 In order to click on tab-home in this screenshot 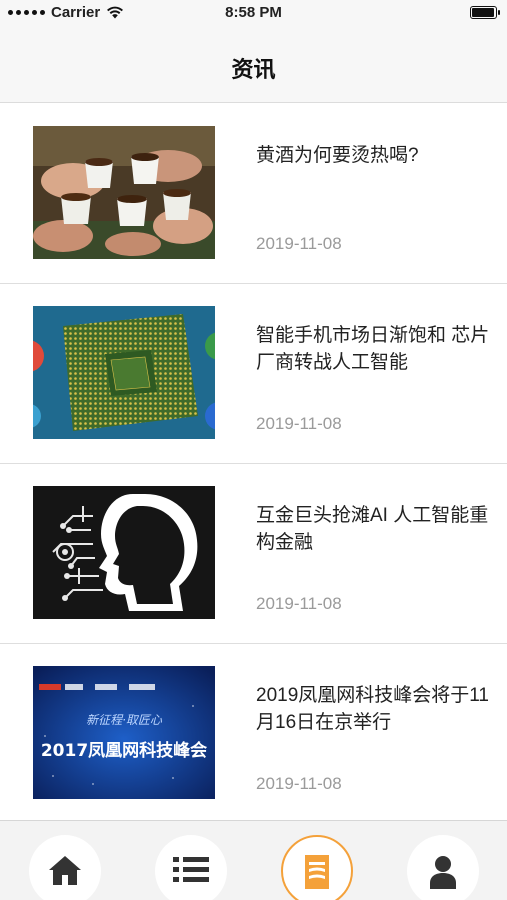, I will do `click(65, 867)`.